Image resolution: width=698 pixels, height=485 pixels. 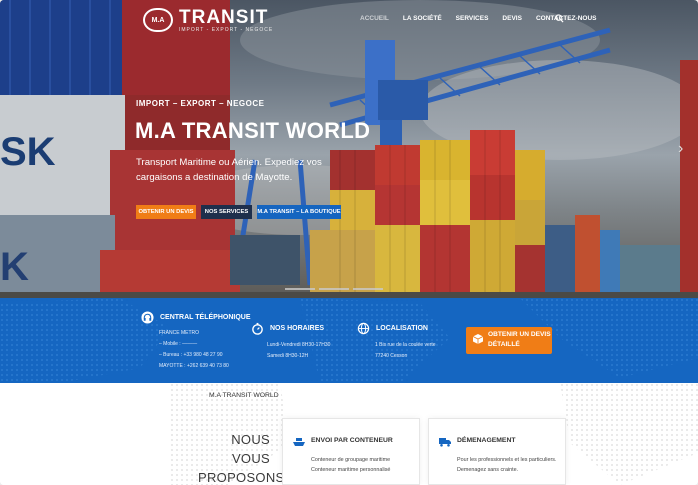 I want to click on phone-line: – Bureau : +33 980 48 27 90, so click(x=191, y=355).